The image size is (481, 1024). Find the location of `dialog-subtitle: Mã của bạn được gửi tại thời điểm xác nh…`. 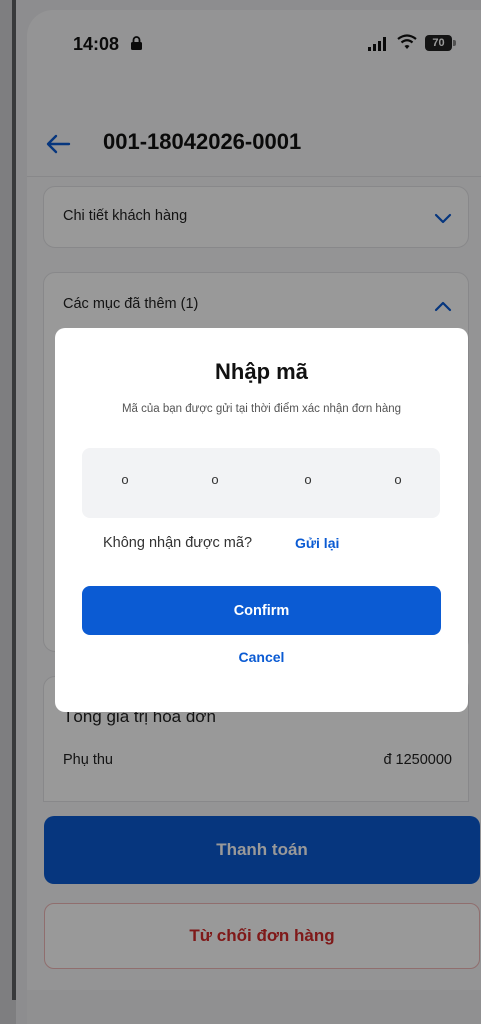

dialog-subtitle: Mã của bạn được gửi tại thời điểm xác nh… is located at coordinates (261, 409).